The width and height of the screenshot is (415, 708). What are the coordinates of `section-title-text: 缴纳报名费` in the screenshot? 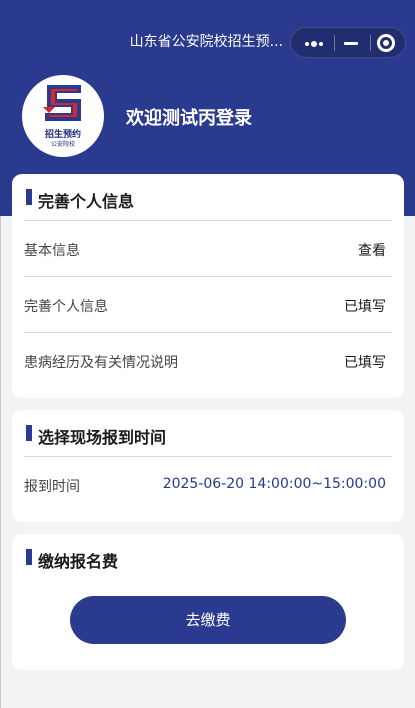 It's located at (78, 561).